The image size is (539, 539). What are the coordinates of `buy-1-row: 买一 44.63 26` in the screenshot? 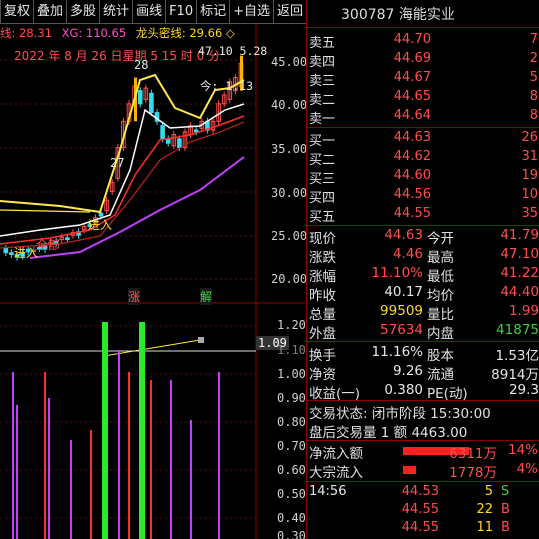 It's located at (423, 139).